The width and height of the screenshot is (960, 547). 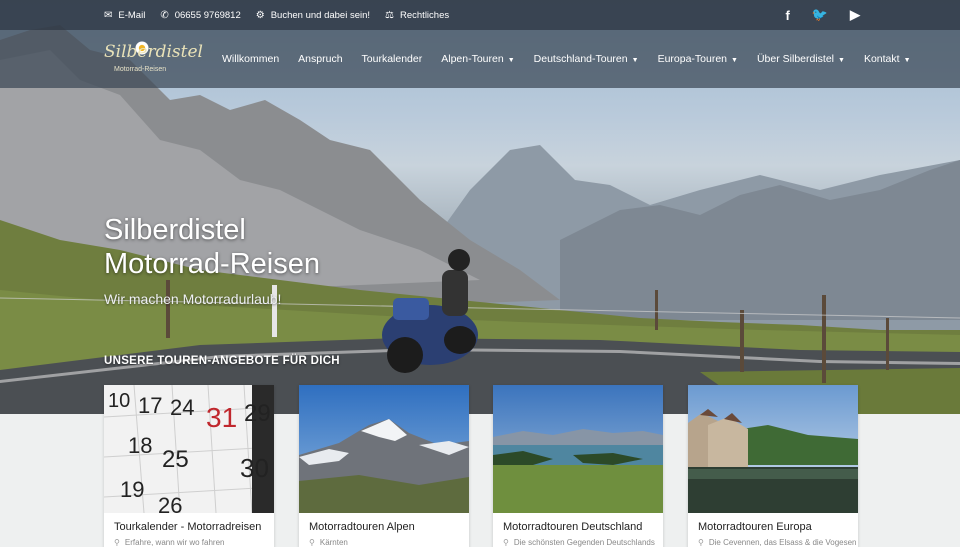 I want to click on calendar-day-18: 18, so click(x=140, y=445).